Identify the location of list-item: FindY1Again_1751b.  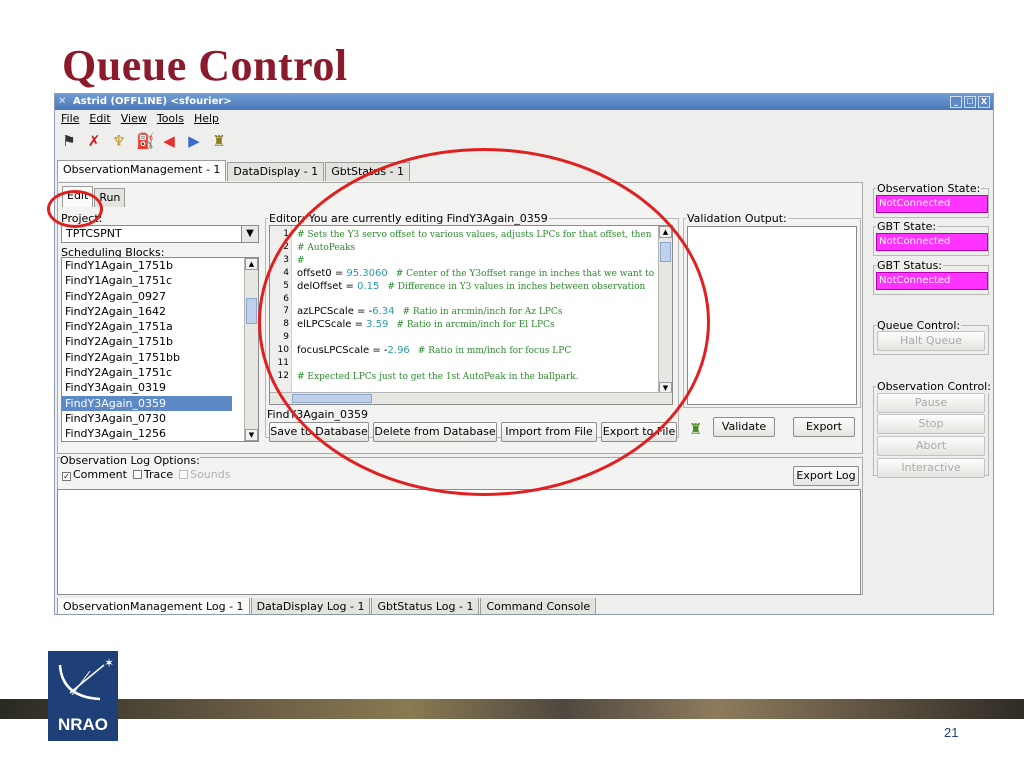
(160, 265).